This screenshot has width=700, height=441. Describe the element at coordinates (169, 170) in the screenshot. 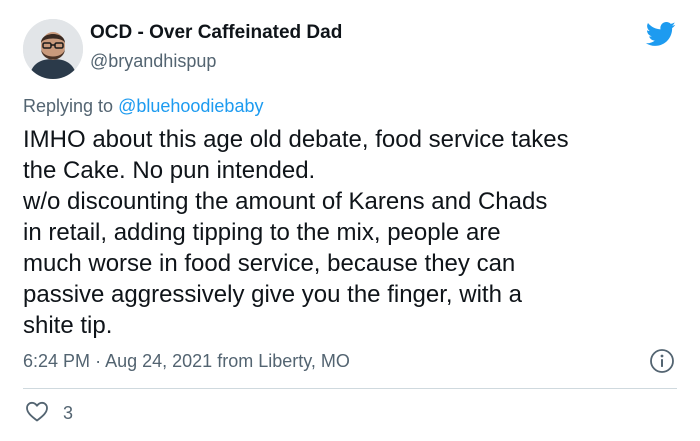

I see `tweet-text-line: the Cake. No pun intended.` at that location.